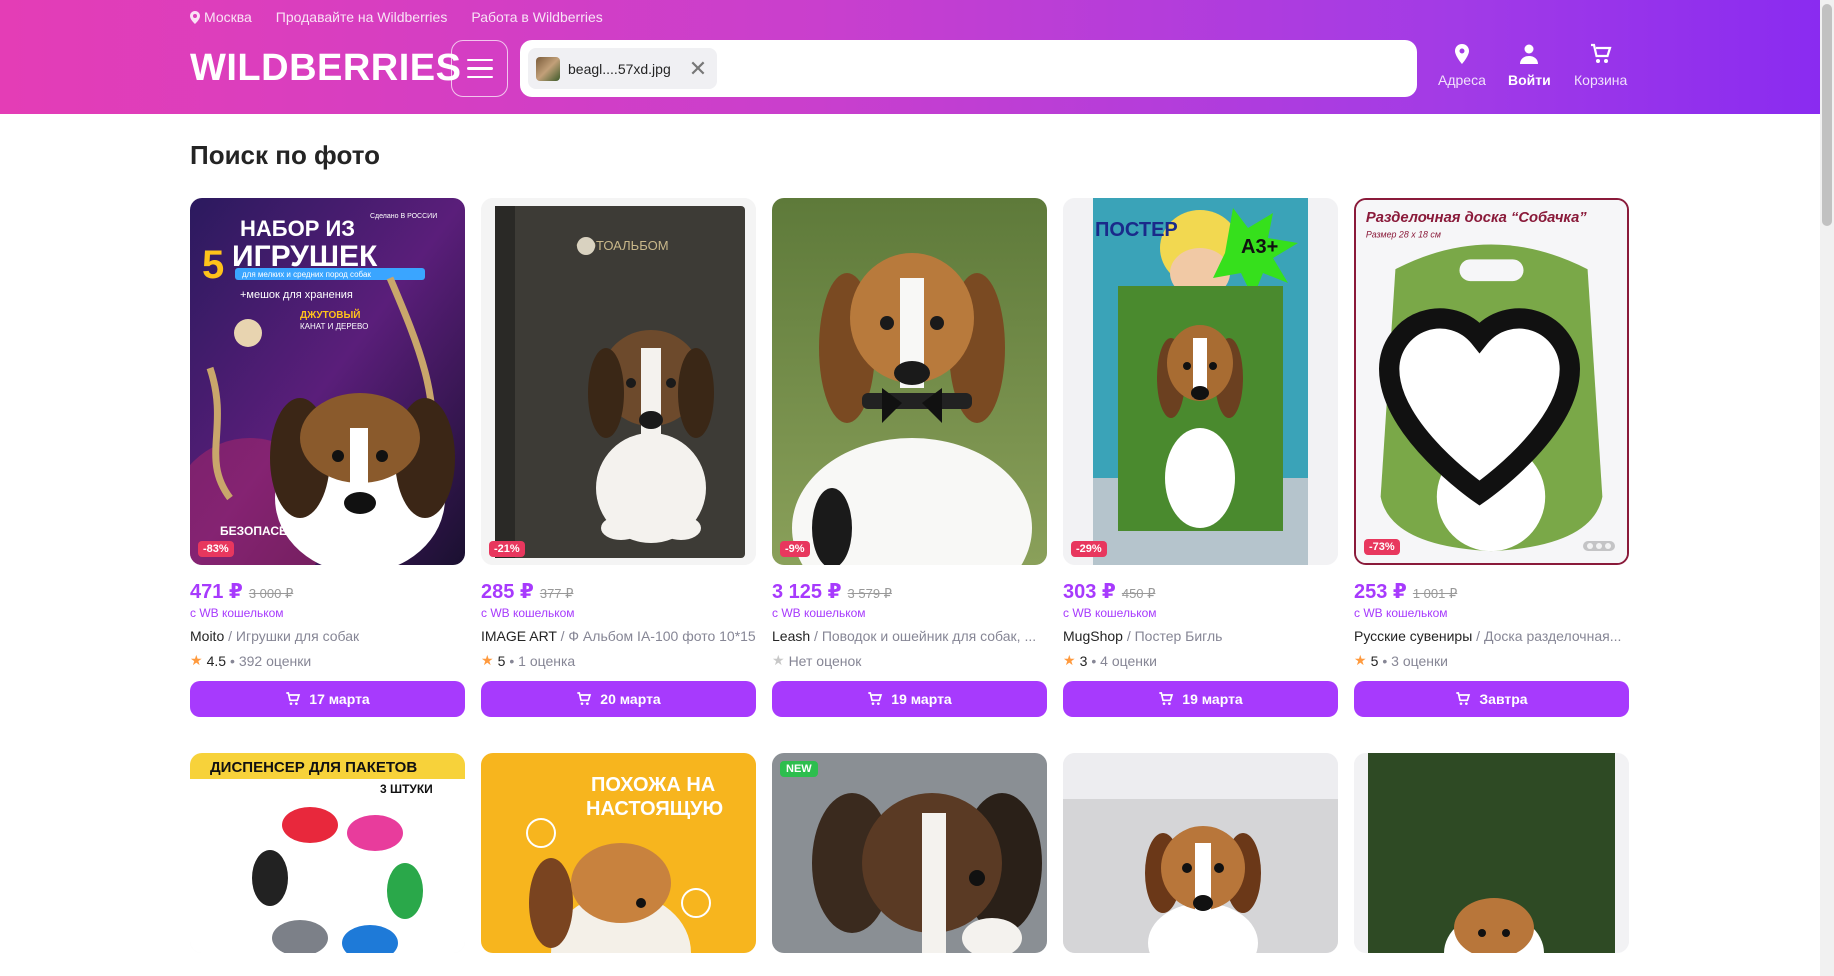  I want to click on photo-filename: beagl....57xd.jpg, so click(619, 68).